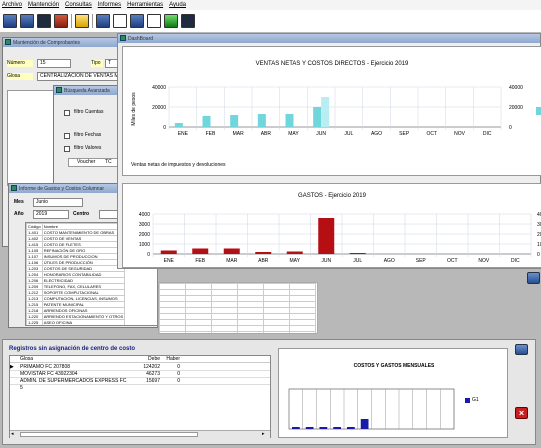 The image size is (541, 448). What do you see at coordinates (13, 434) in the screenshot?
I see `scroll-left-icon: ◂` at bounding box center [13, 434].